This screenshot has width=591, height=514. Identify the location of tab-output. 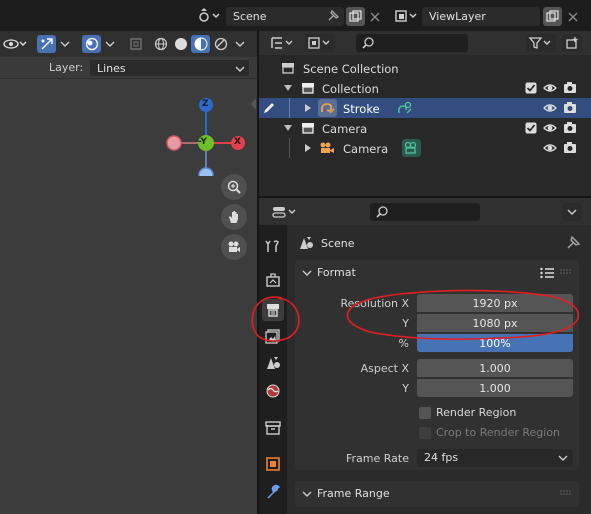
(273, 310).